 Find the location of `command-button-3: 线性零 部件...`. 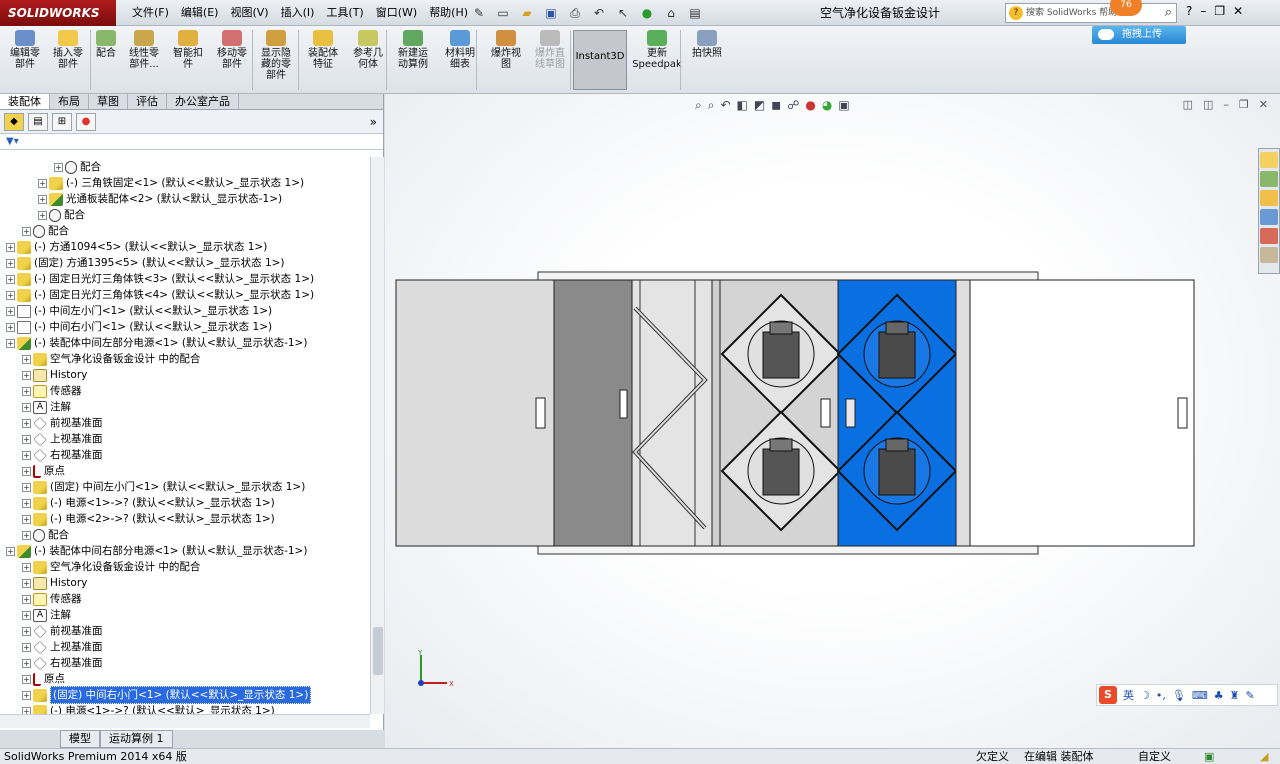

command-button-3: 线性零 部件... is located at coordinates (144, 50).